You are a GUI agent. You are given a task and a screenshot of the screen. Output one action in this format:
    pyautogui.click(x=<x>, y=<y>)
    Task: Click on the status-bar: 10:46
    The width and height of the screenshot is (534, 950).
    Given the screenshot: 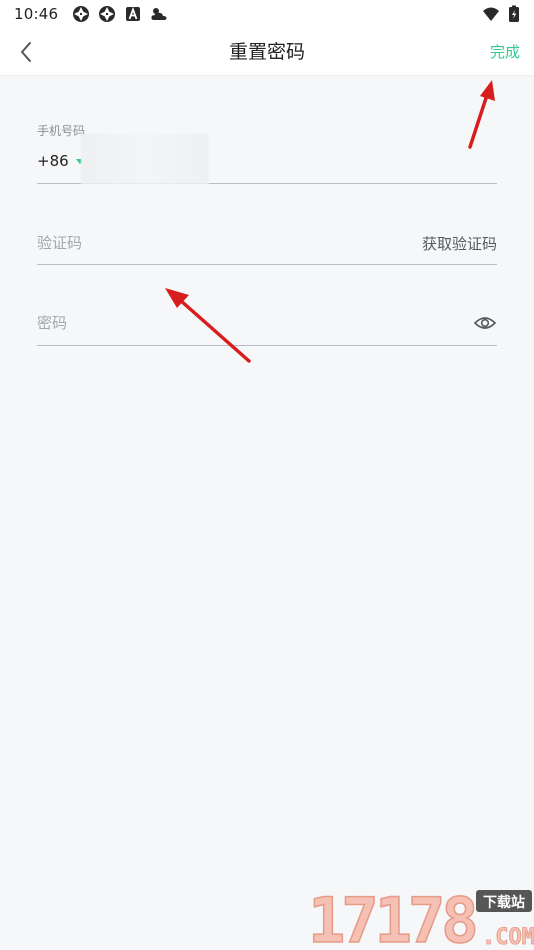 What is the action you would take?
    pyautogui.click(x=267, y=14)
    